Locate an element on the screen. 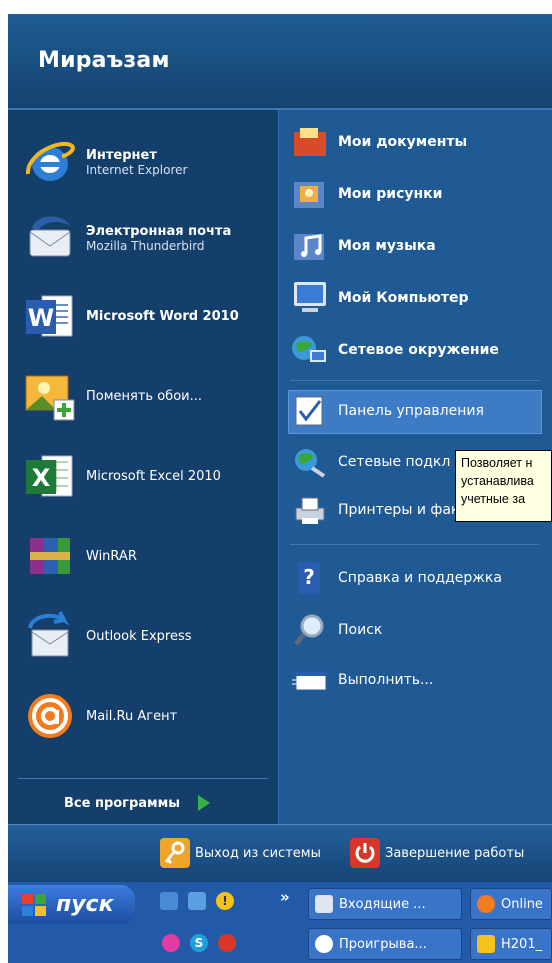 This screenshot has width=552, height=963. network-connections-icon is located at coordinates (310, 462).